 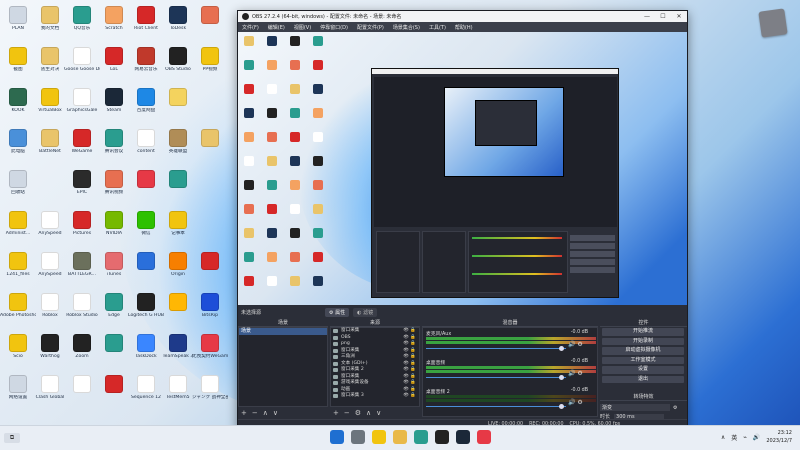 I want to click on desktop-icon: ジャンク 战神全部, so click(x=210, y=389).